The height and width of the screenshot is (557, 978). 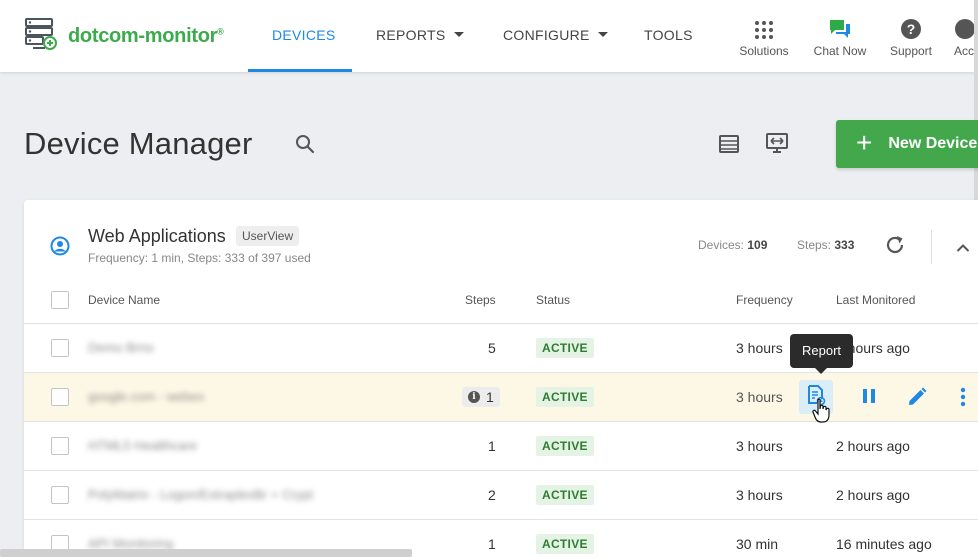 I want to click on support-label: Support, so click(x=911, y=51).